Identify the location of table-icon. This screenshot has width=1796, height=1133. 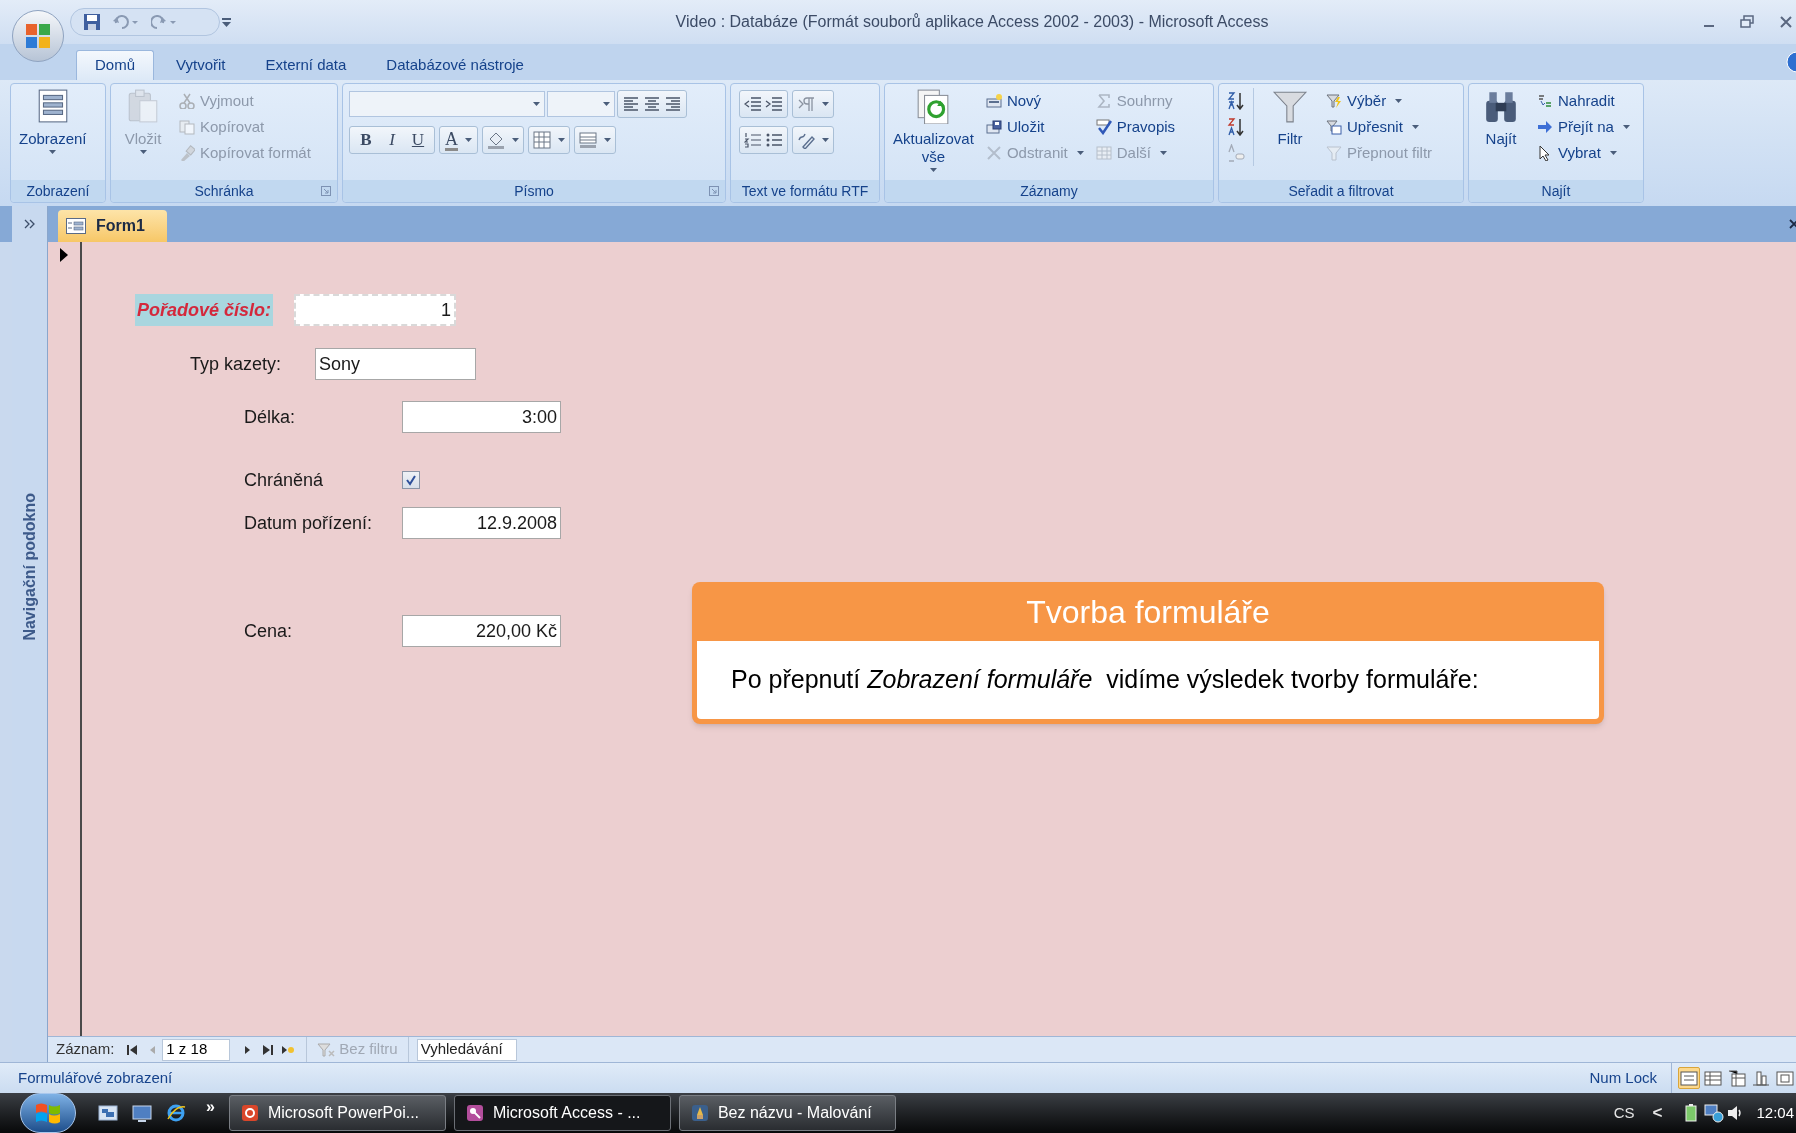
(1103, 153).